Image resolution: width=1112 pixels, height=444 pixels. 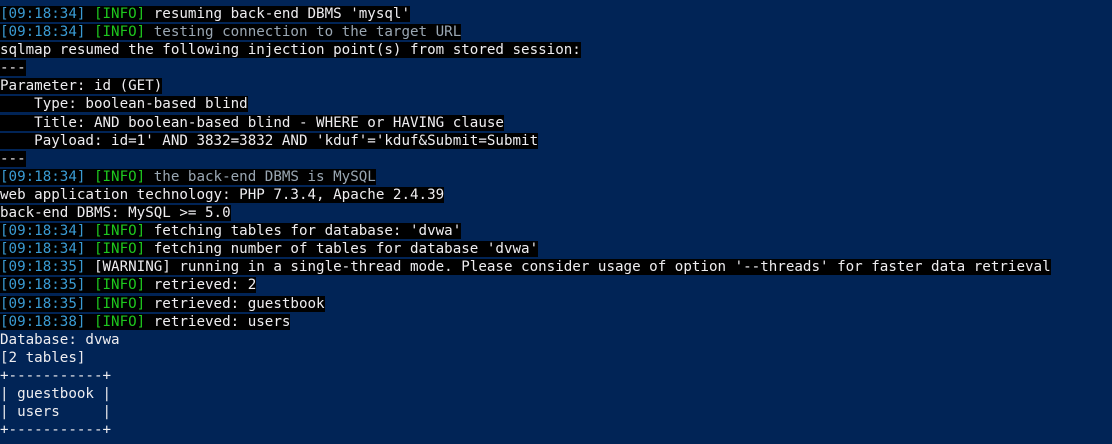 I want to click on log-message: resuming back-end DBMS 'mysql', so click(x=282, y=14).